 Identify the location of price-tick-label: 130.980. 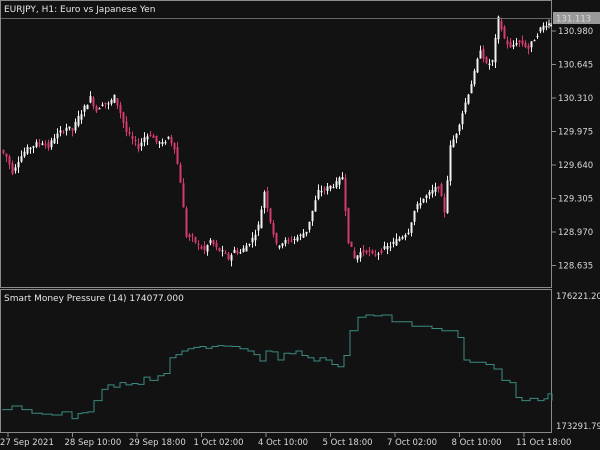
(575, 32).